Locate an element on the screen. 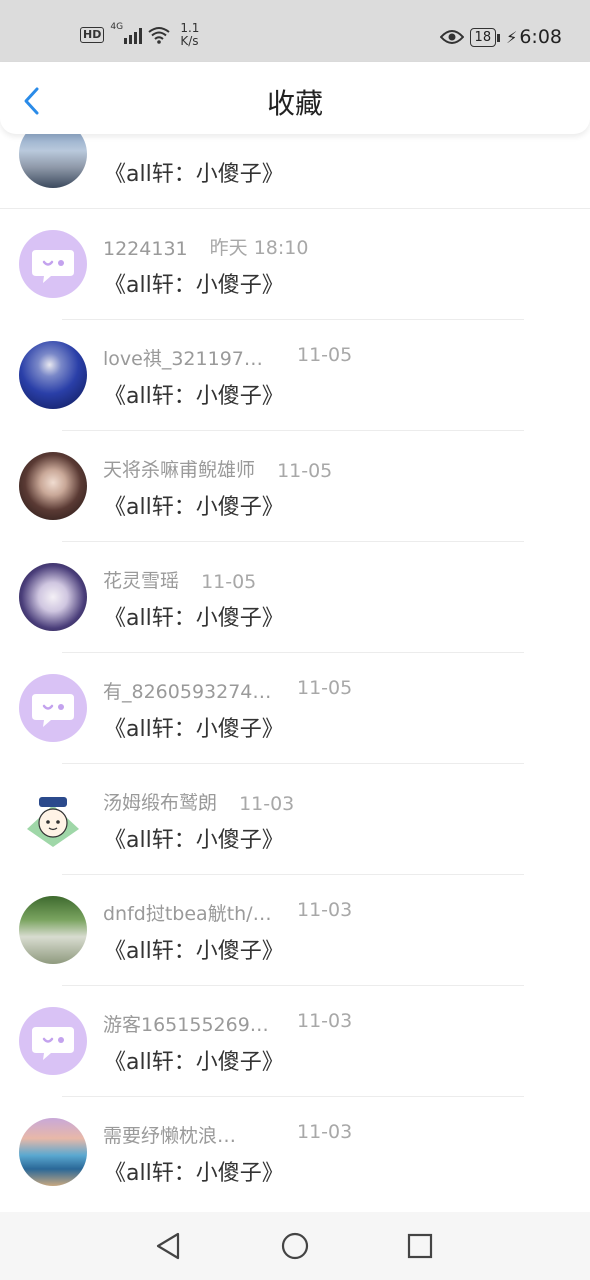 The image size is (590, 1280). app-header: 收藏 is located at coordinates (295, 98).